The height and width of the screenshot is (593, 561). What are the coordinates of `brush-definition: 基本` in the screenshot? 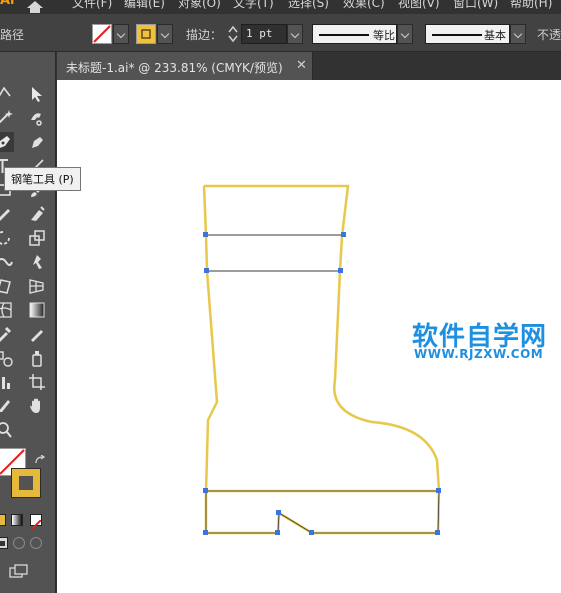 It's located at (467, 34).